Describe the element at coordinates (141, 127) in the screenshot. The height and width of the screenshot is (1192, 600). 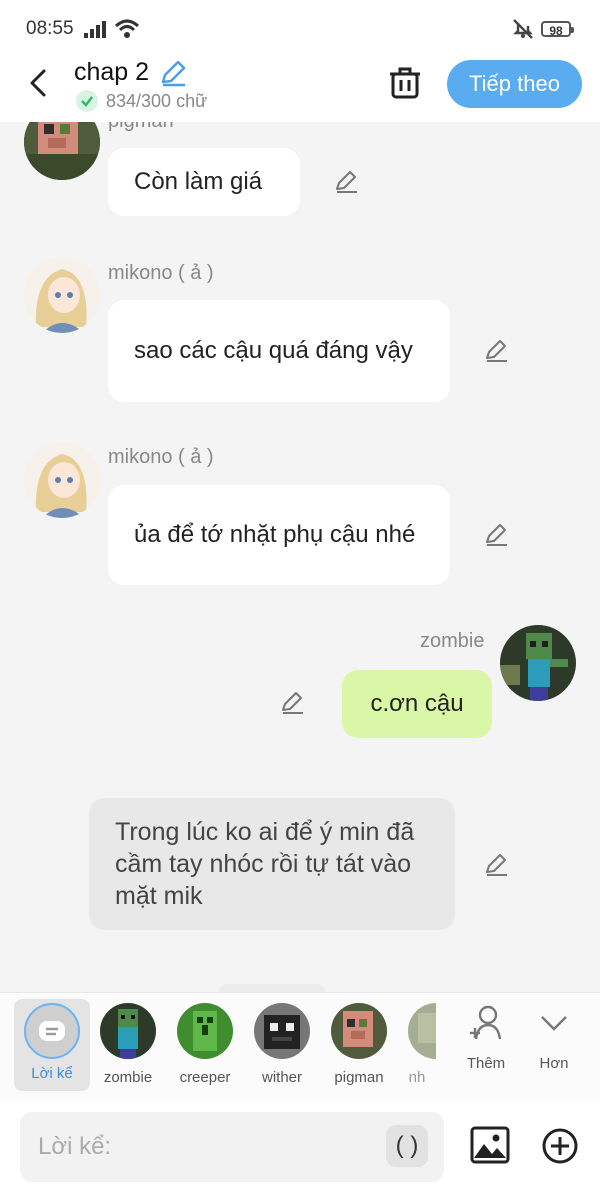
I see `speaker-name: pigman` at that location.